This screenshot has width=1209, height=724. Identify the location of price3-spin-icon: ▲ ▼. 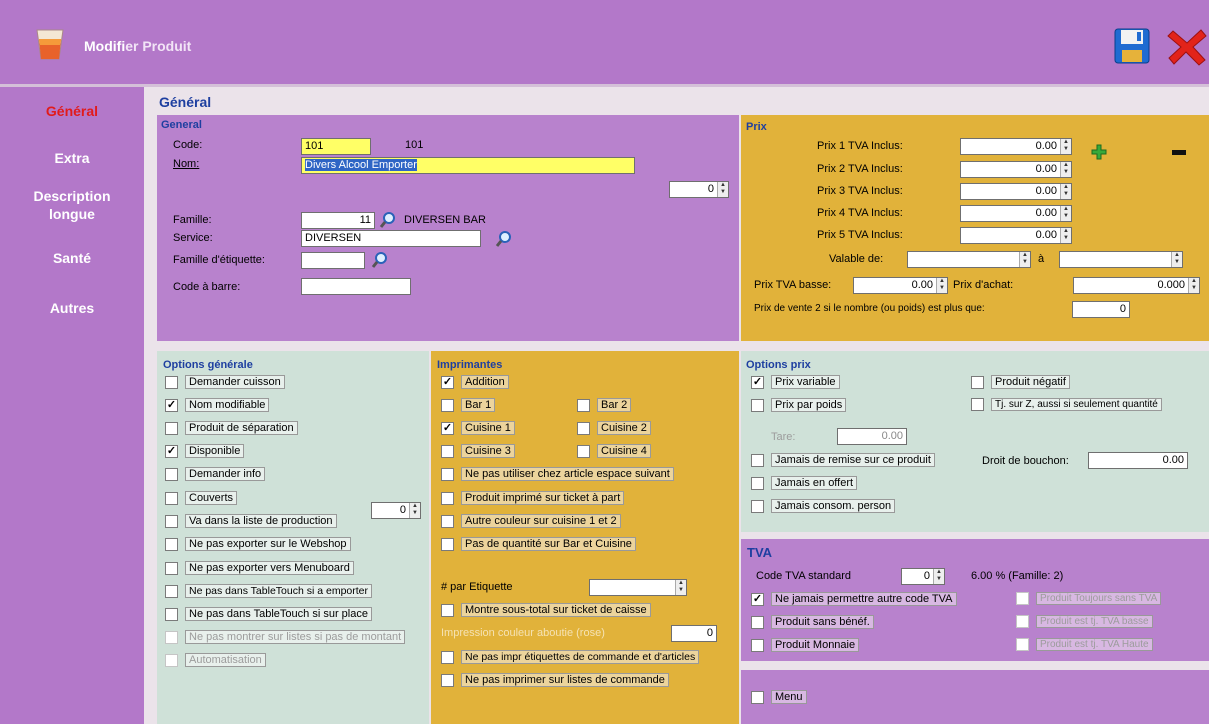
(1065, 191).